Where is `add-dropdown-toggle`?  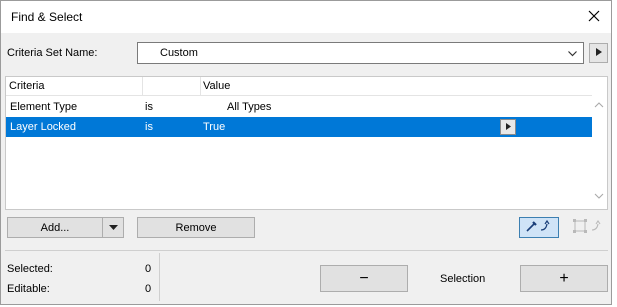 add-dropdown-toggle is located at coordinates (113, 227).